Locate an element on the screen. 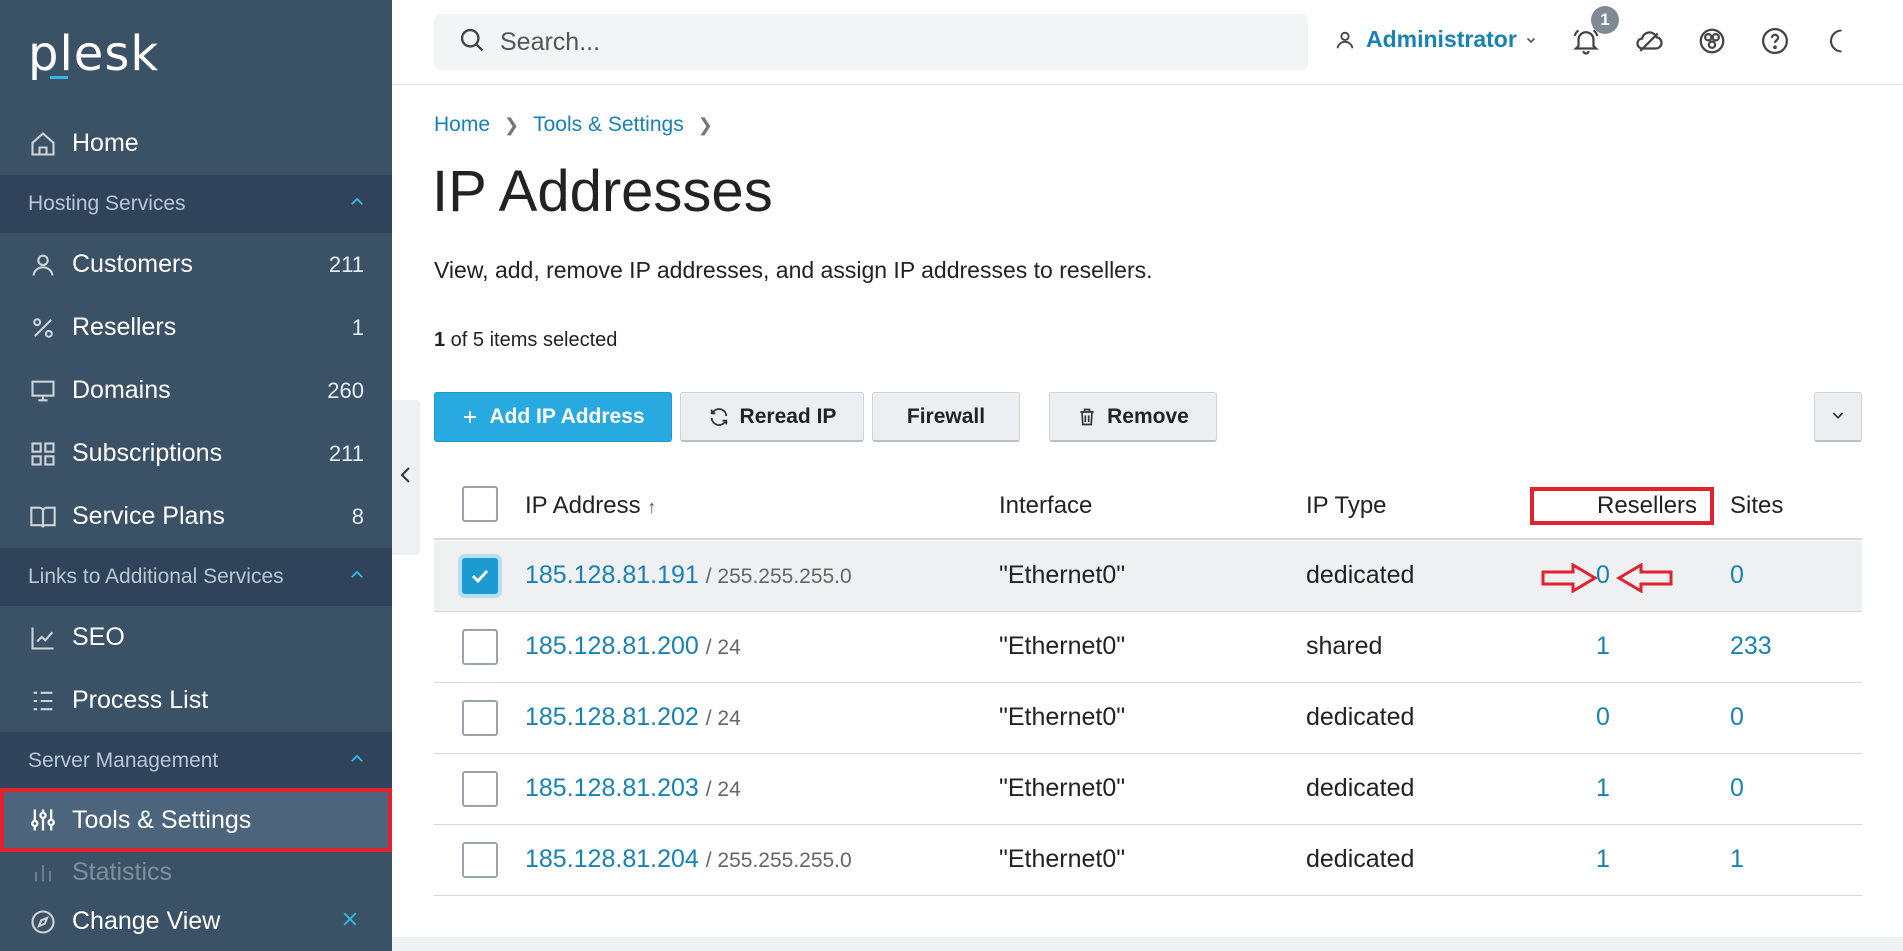  close-icon is located at coordinates (350, 921).